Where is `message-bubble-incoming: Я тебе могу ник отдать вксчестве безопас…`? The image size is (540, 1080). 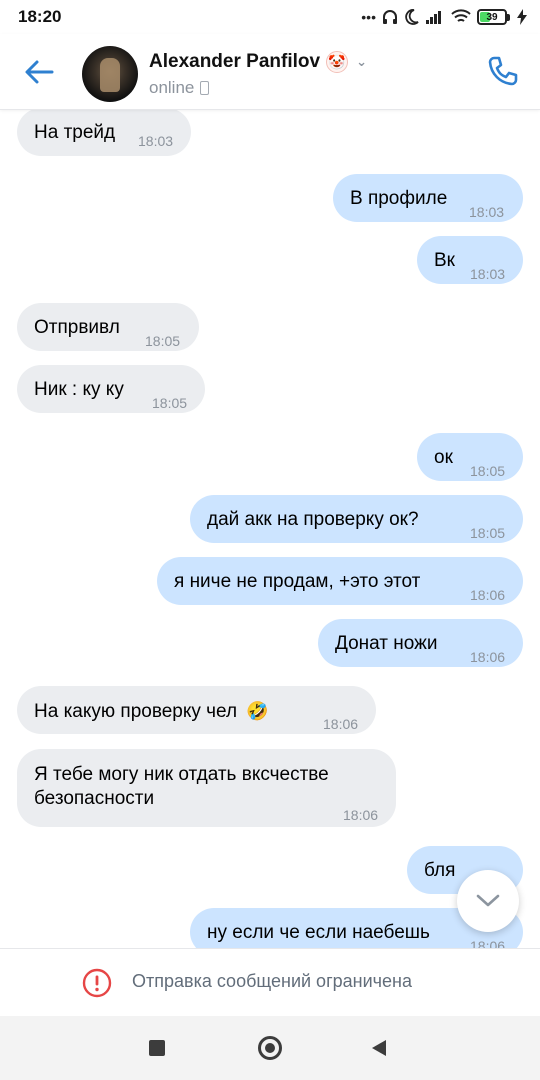 message-bubble-incoming: Я тебе могу ник отдать вксчестве безопас… is located at coordinates (206, 788).